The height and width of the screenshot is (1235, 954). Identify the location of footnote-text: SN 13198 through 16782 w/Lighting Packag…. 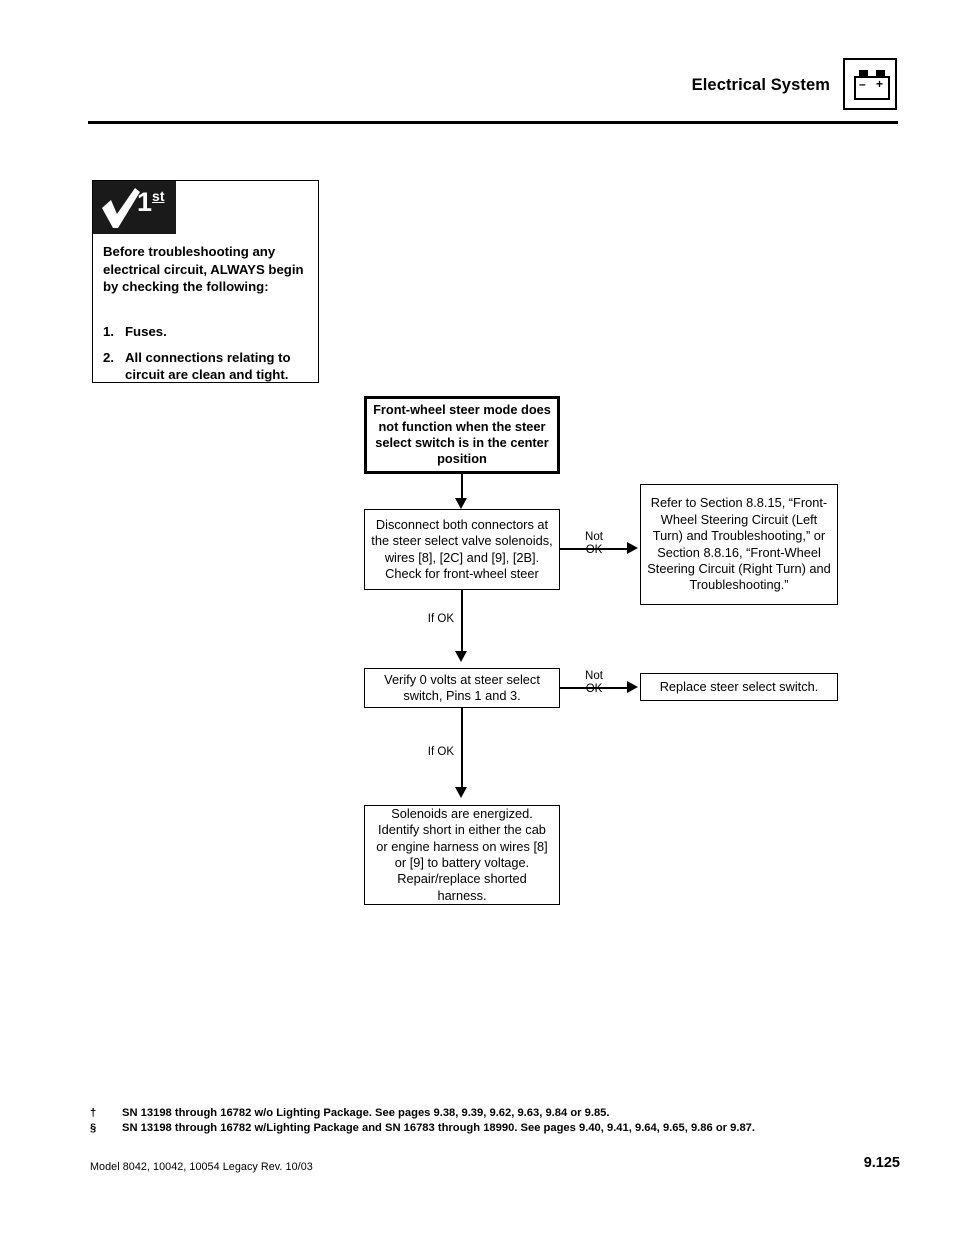
(439, 1128).